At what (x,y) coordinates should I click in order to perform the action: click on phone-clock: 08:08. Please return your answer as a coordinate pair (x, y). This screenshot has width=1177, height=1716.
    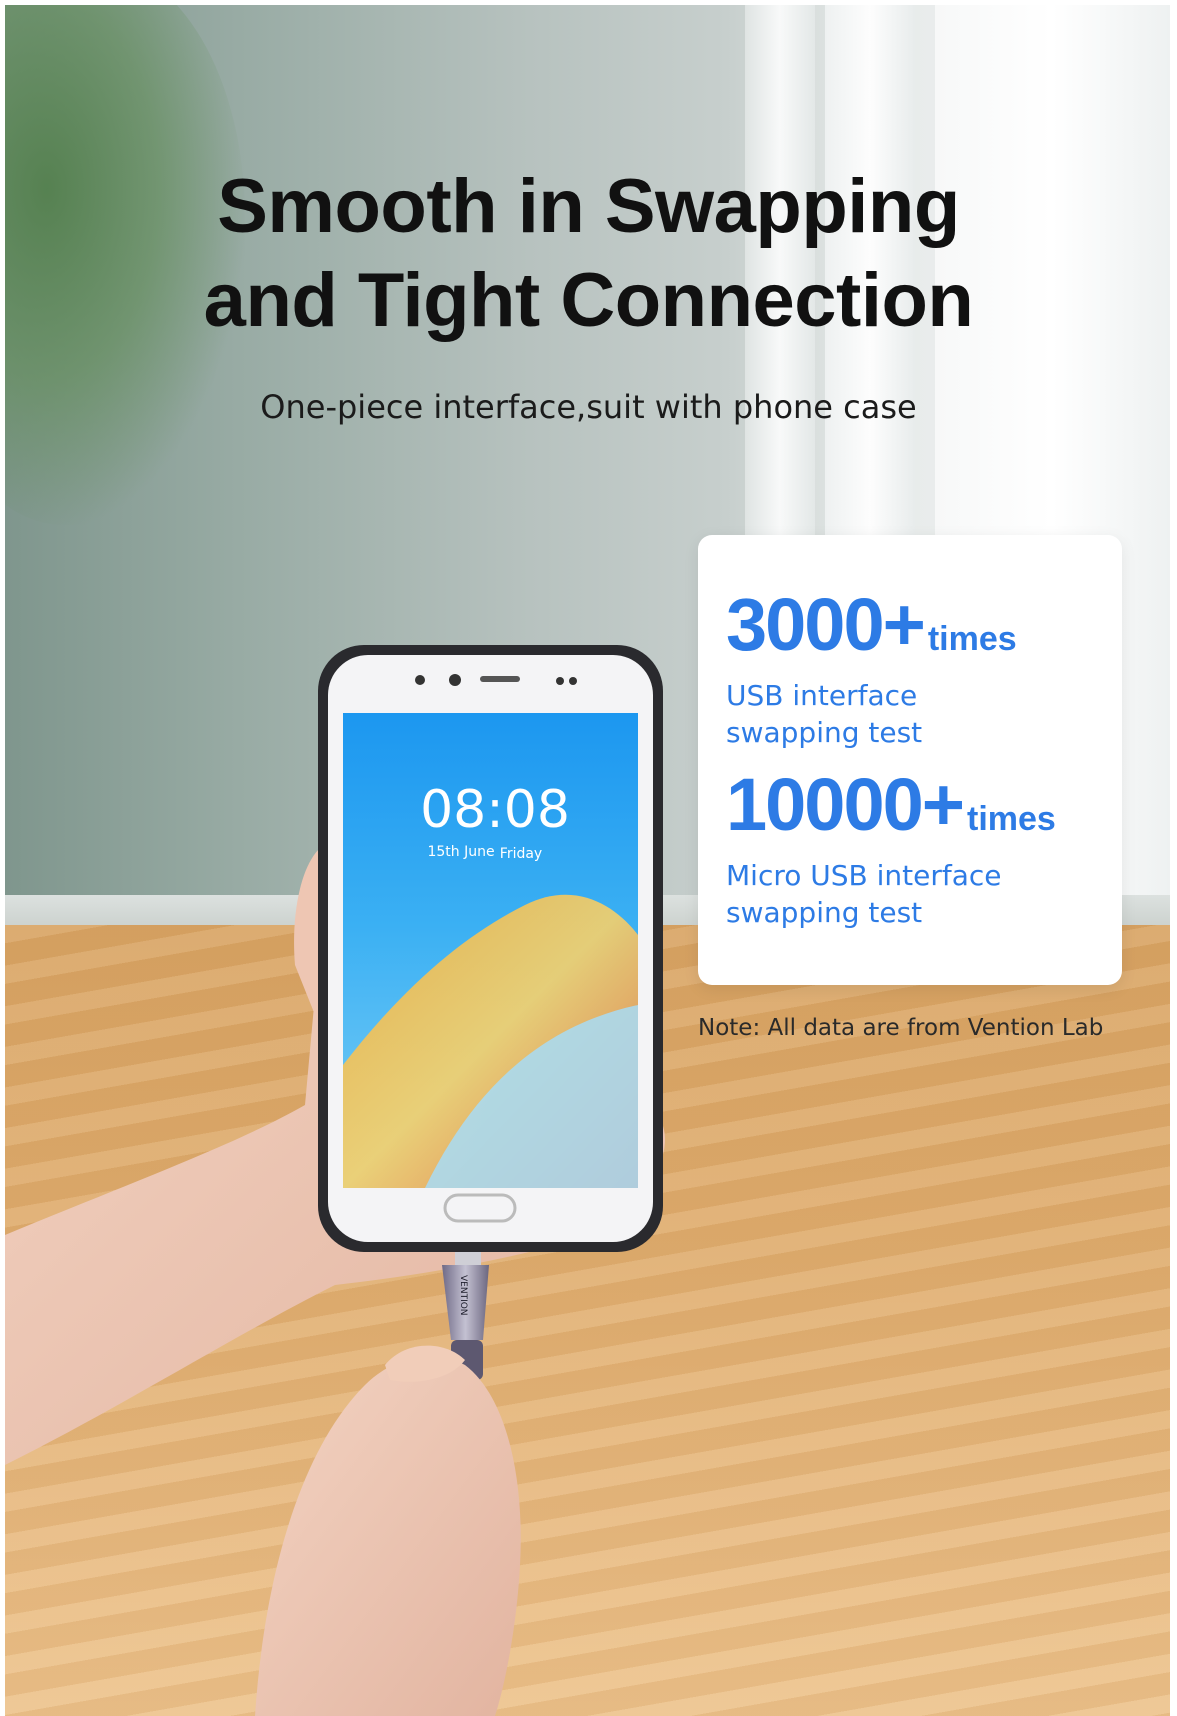
    Looking at the image, I should click on (495, 810).